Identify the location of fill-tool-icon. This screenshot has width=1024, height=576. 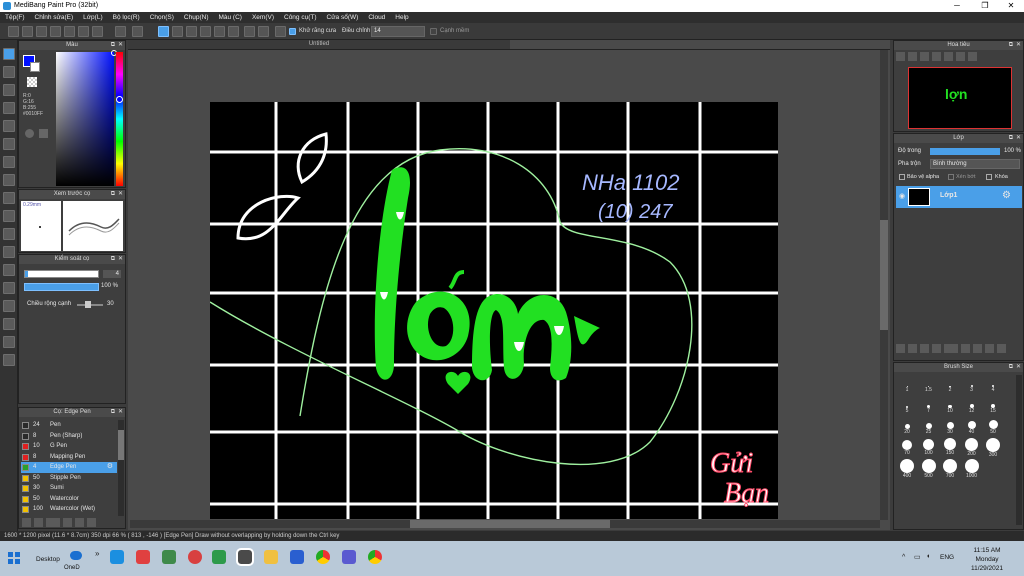
(9, 108).